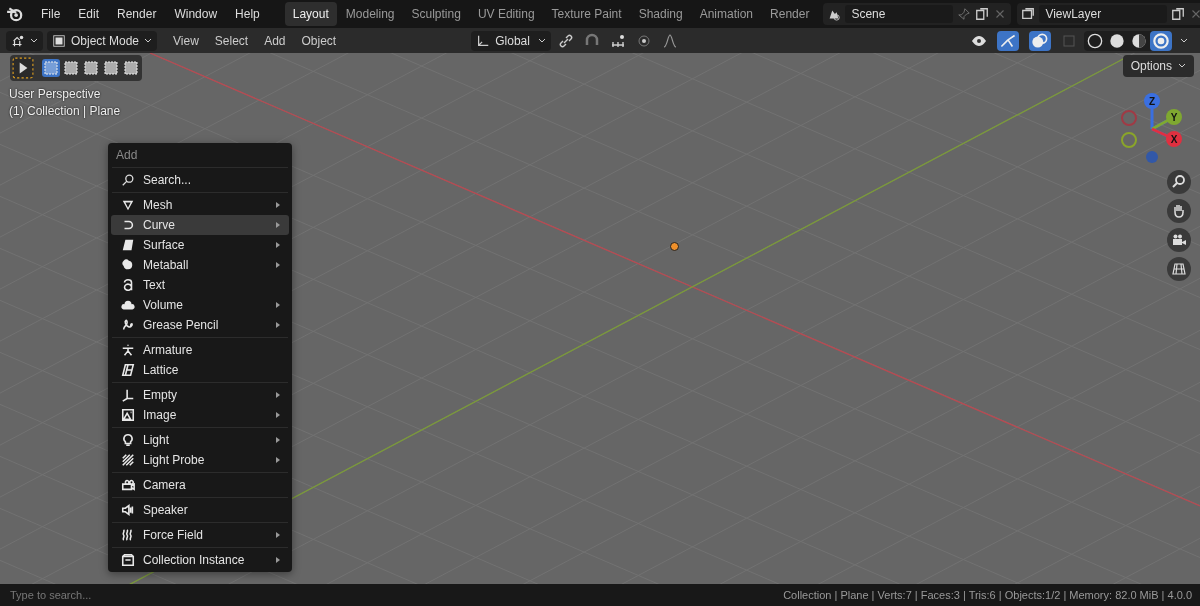 Image resolution: width=1200 pixels, height=606 pixels. What do you see at coordinates (23, 68) in the screenshot?
I see `select-tool-icon` at bounding box center [23, 68].